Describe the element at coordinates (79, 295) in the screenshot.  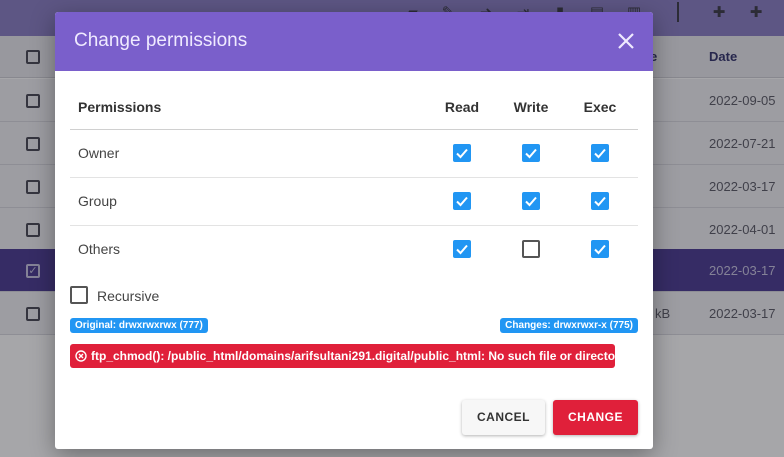
I see `recursive-checkbox-box` at that location.